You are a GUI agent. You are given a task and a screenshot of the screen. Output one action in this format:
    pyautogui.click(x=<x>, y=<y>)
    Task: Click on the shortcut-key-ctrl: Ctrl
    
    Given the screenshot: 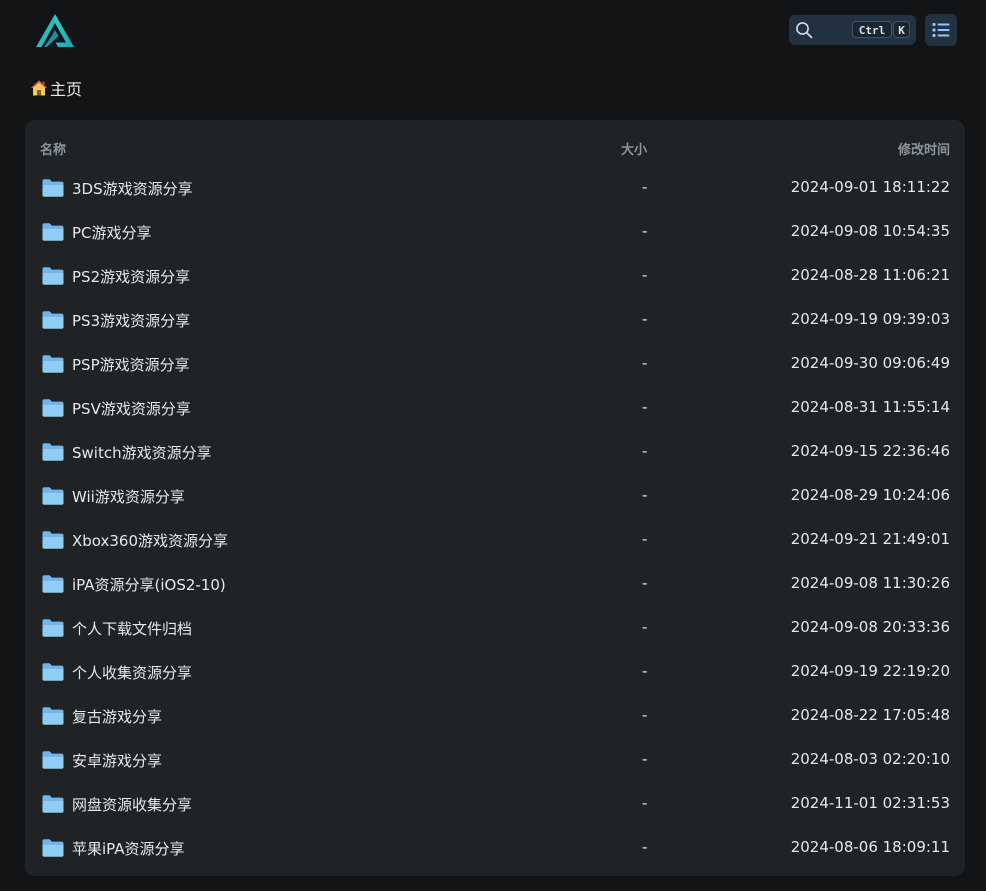 What is the action you would take?
    pyautogui.click(x=872, y=29)
    